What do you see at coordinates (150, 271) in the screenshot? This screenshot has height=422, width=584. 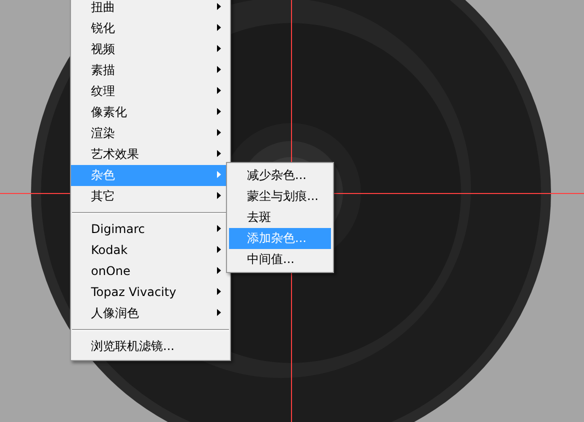 I see `menu-item: onOne` at bounding box center [150, 271].